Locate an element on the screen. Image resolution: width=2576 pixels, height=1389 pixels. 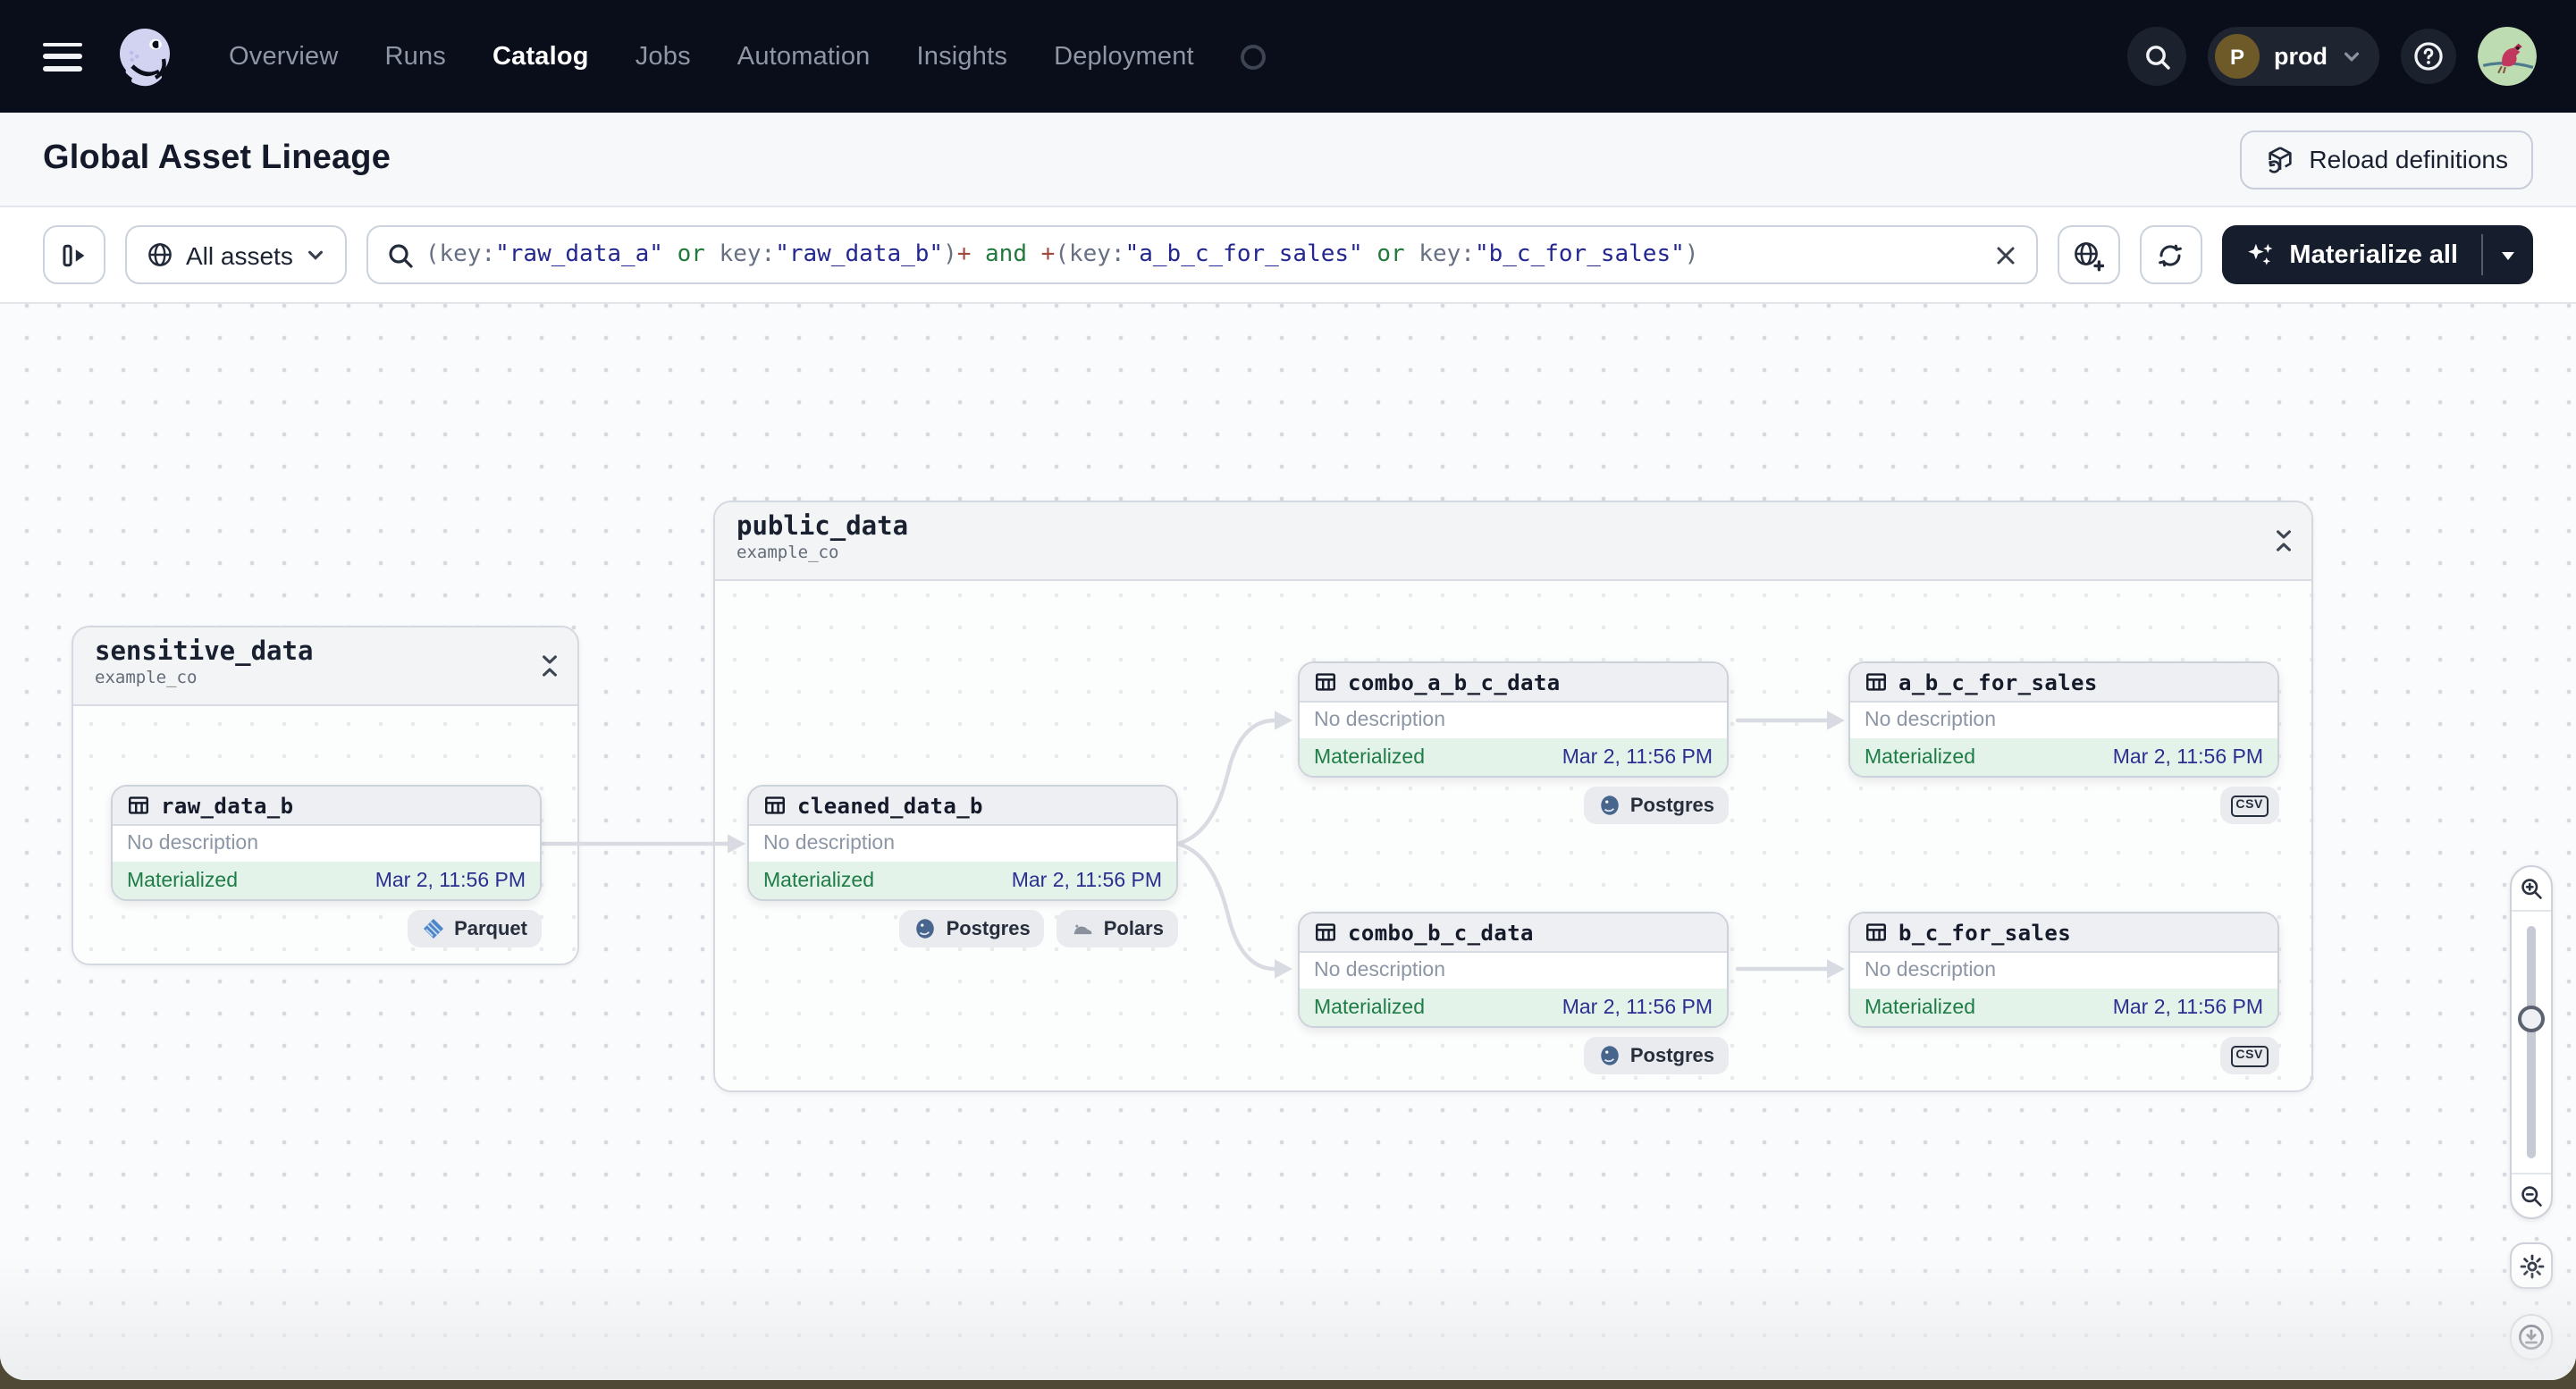
asset-name: b_c_for_sales is located at coordinates (1985, 932).